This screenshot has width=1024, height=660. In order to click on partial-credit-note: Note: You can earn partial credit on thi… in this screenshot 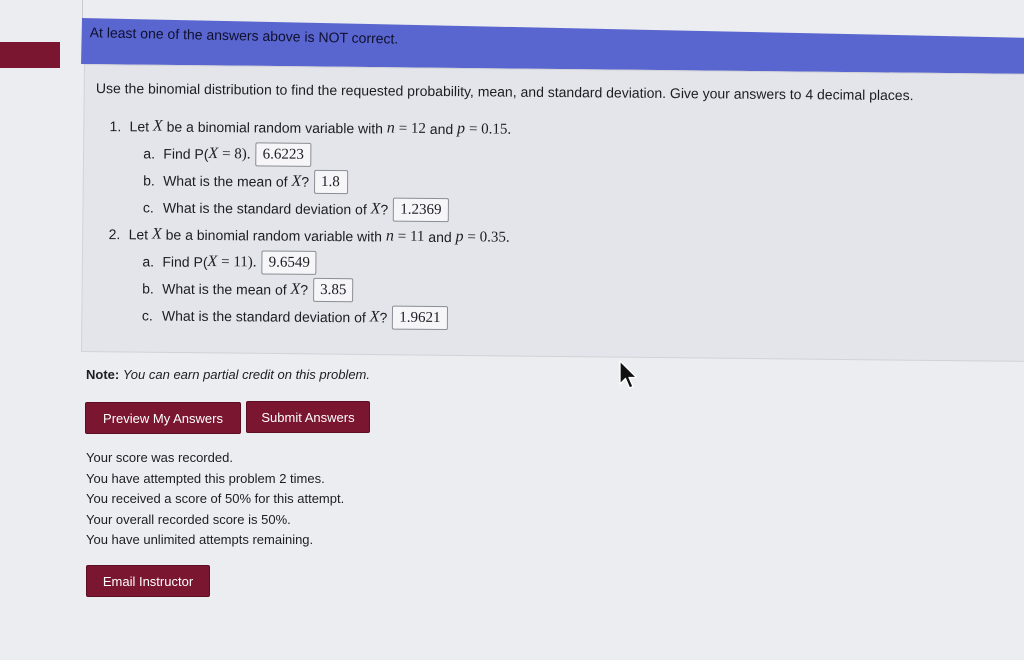, I will do `click(228, 374)`.